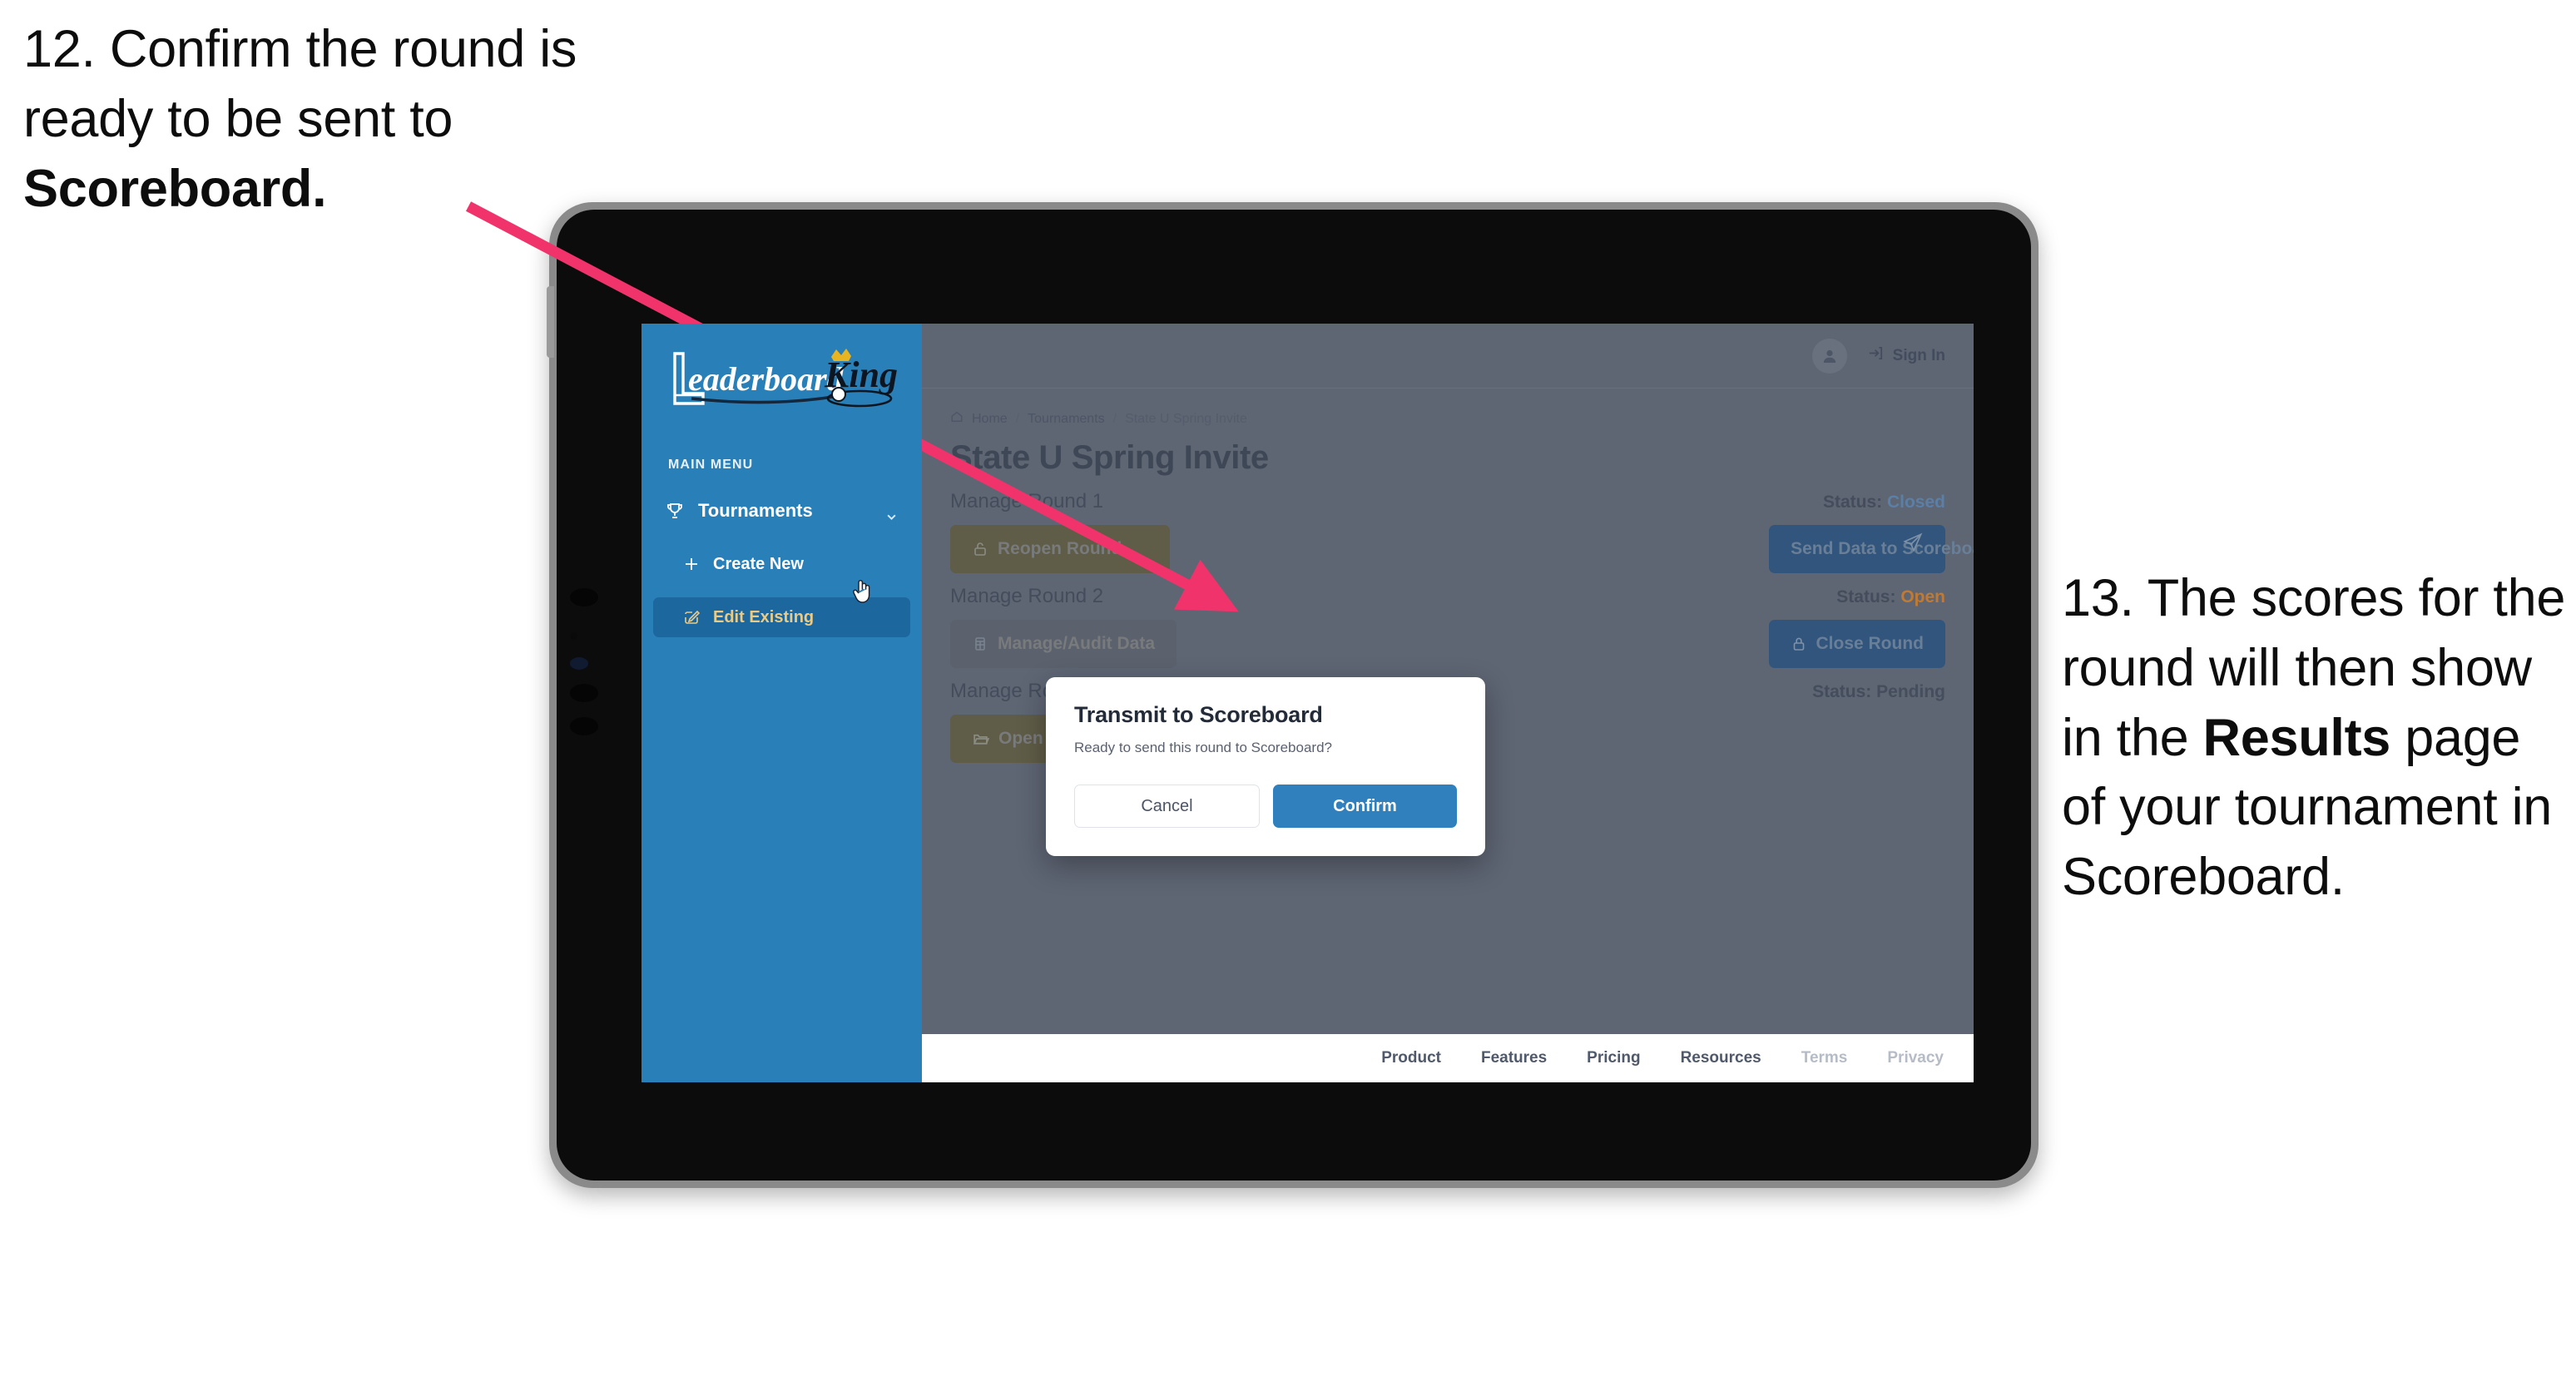 This screenshot has width=2576, height=1386. What do you see at coordinates (1198, 714) in the screenshot?
I see `dialog-title: Transmit to Scoreboard` at bounding box center [1198, 714].